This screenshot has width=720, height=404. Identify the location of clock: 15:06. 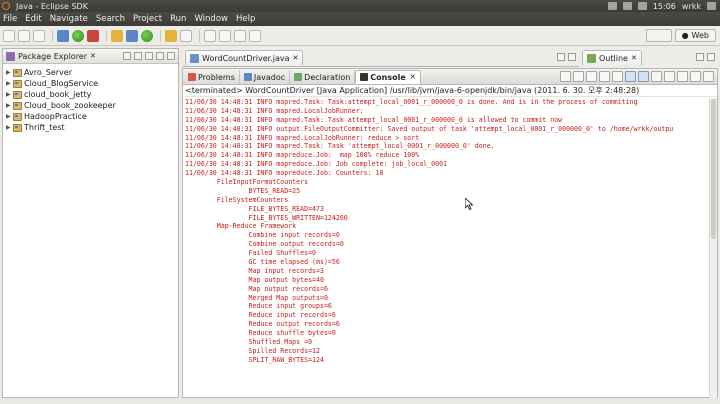
(664, 6).